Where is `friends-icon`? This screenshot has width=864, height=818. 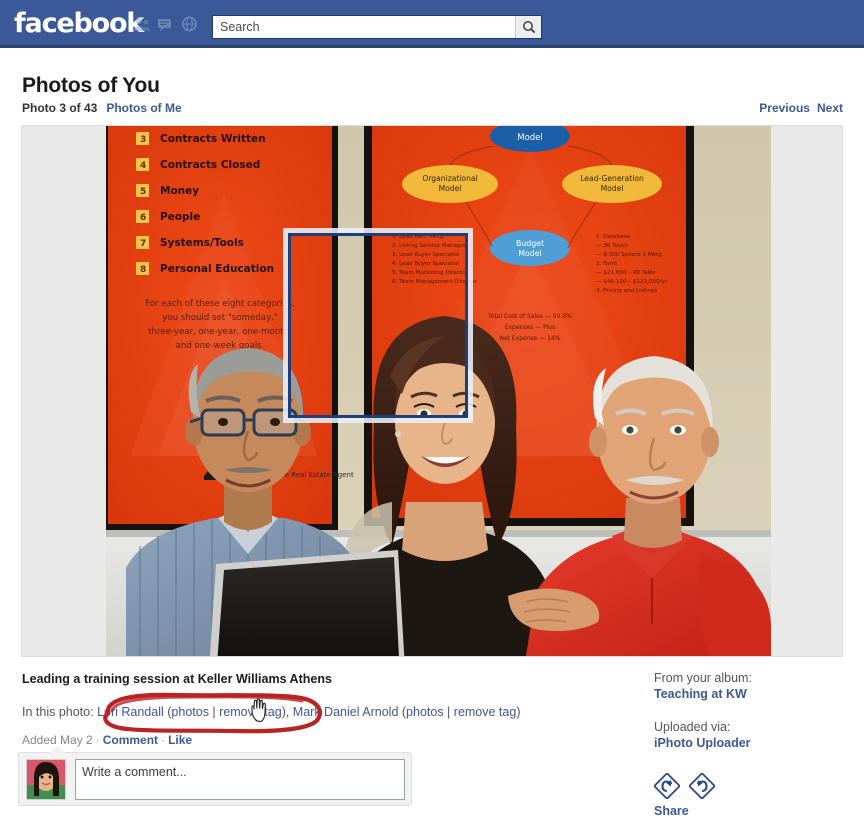
friends-icon is located at coordinates (142, 24).